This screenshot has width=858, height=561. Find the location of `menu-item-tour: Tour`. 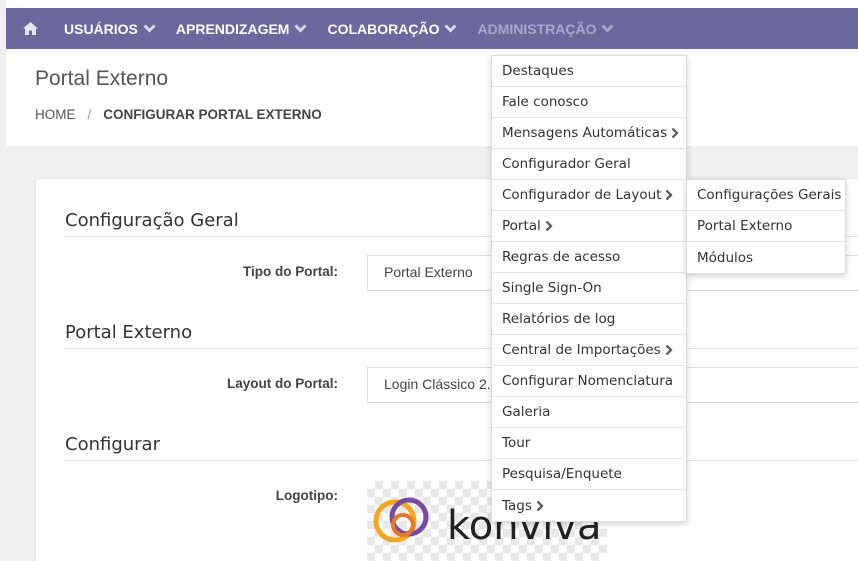

menu-item-tour: Tour is located at coordinates (589, 443).